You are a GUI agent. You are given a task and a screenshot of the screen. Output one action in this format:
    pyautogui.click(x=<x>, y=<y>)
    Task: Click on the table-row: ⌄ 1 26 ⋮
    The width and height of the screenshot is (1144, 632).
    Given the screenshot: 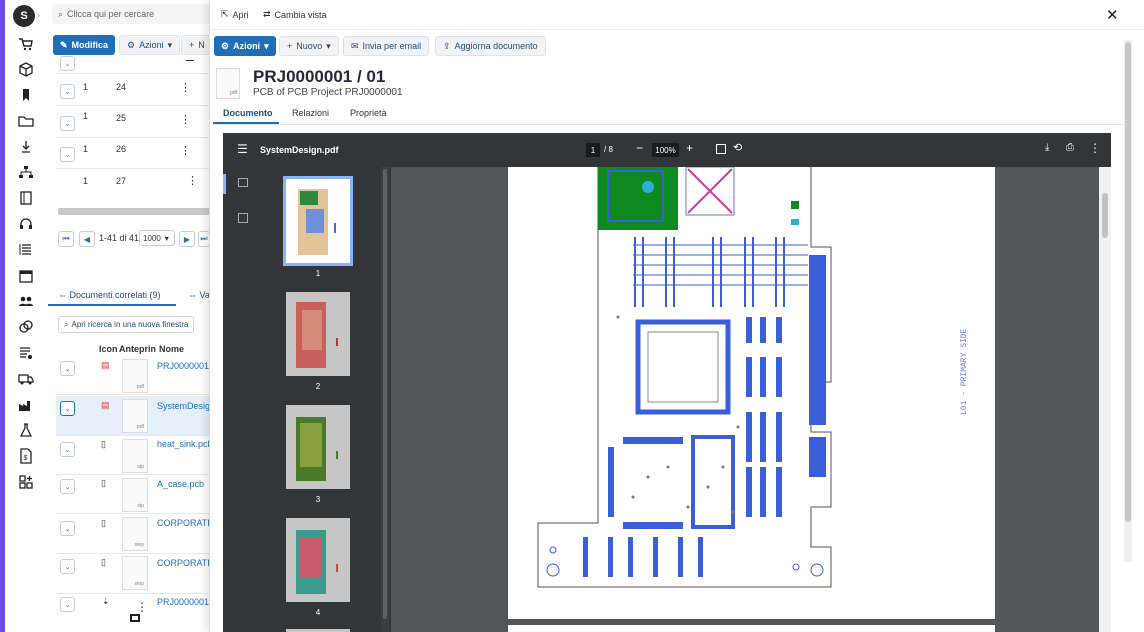 What is the action you would take?
    pyautogui.click(x=133, y=153)
    